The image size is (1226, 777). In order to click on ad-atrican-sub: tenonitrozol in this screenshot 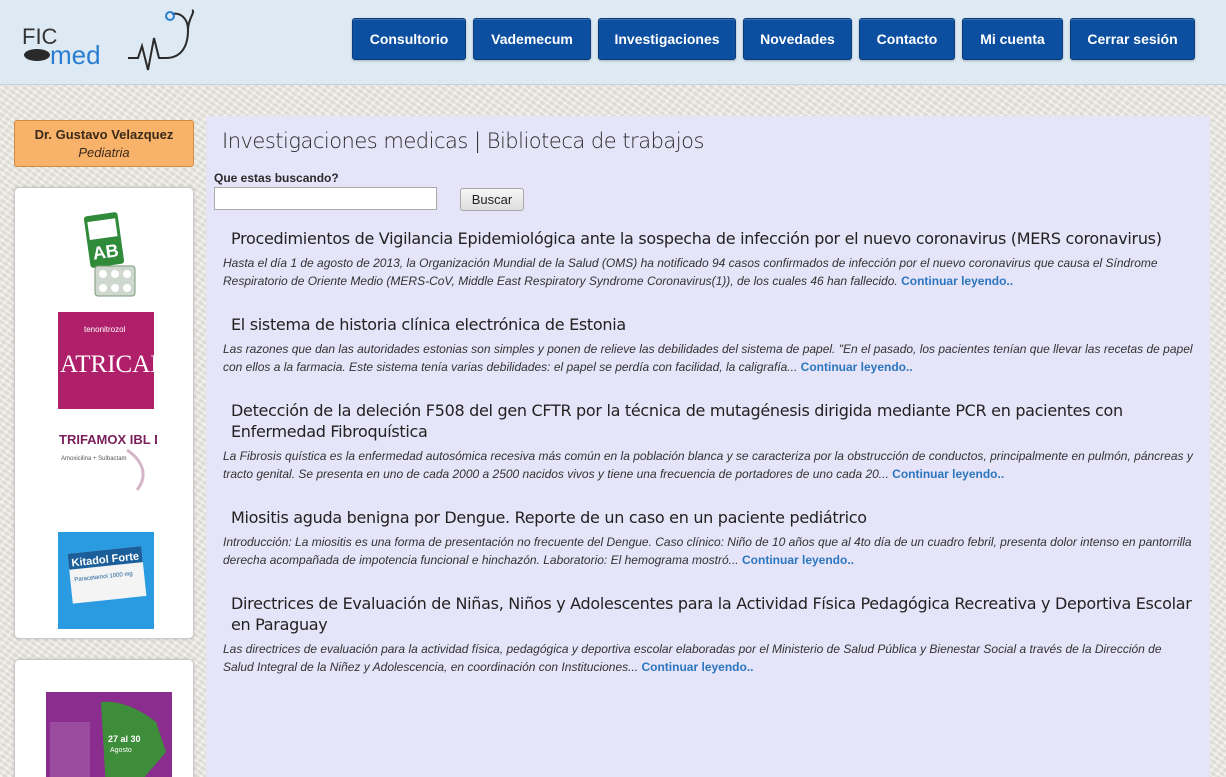, I will do `click(105, 329)`.